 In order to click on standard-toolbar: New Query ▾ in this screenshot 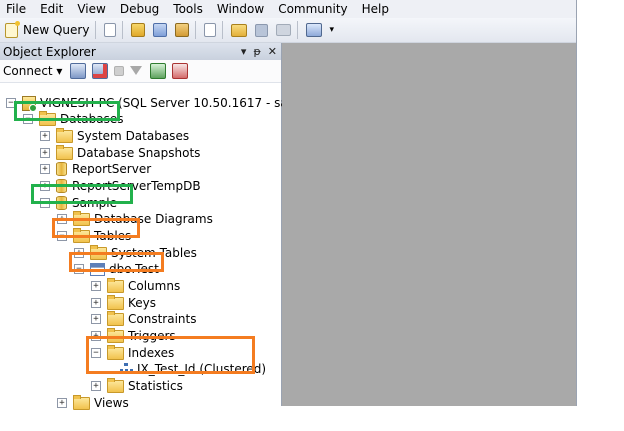, I will do `click(288, 30)`.